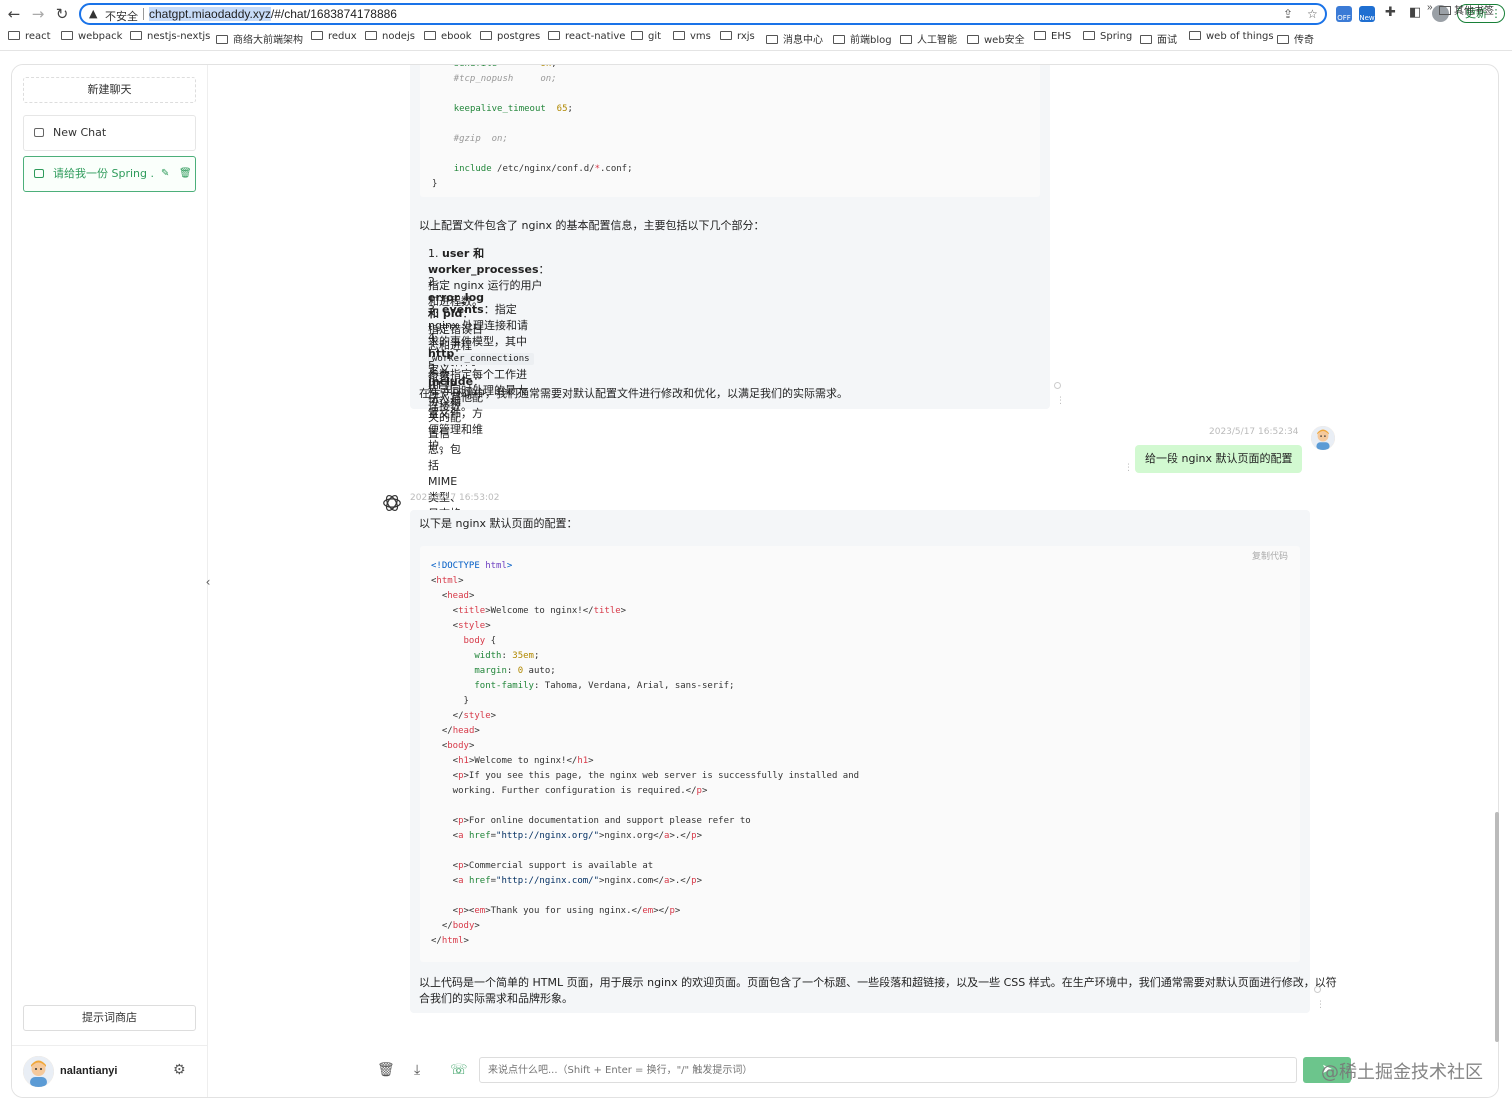 The height and width of the screenshot is (1109, 1512). Describe the element at coordinates (1430, 7) in the screenshot. I see `bookmarks-overflow-icon: »` at that location.